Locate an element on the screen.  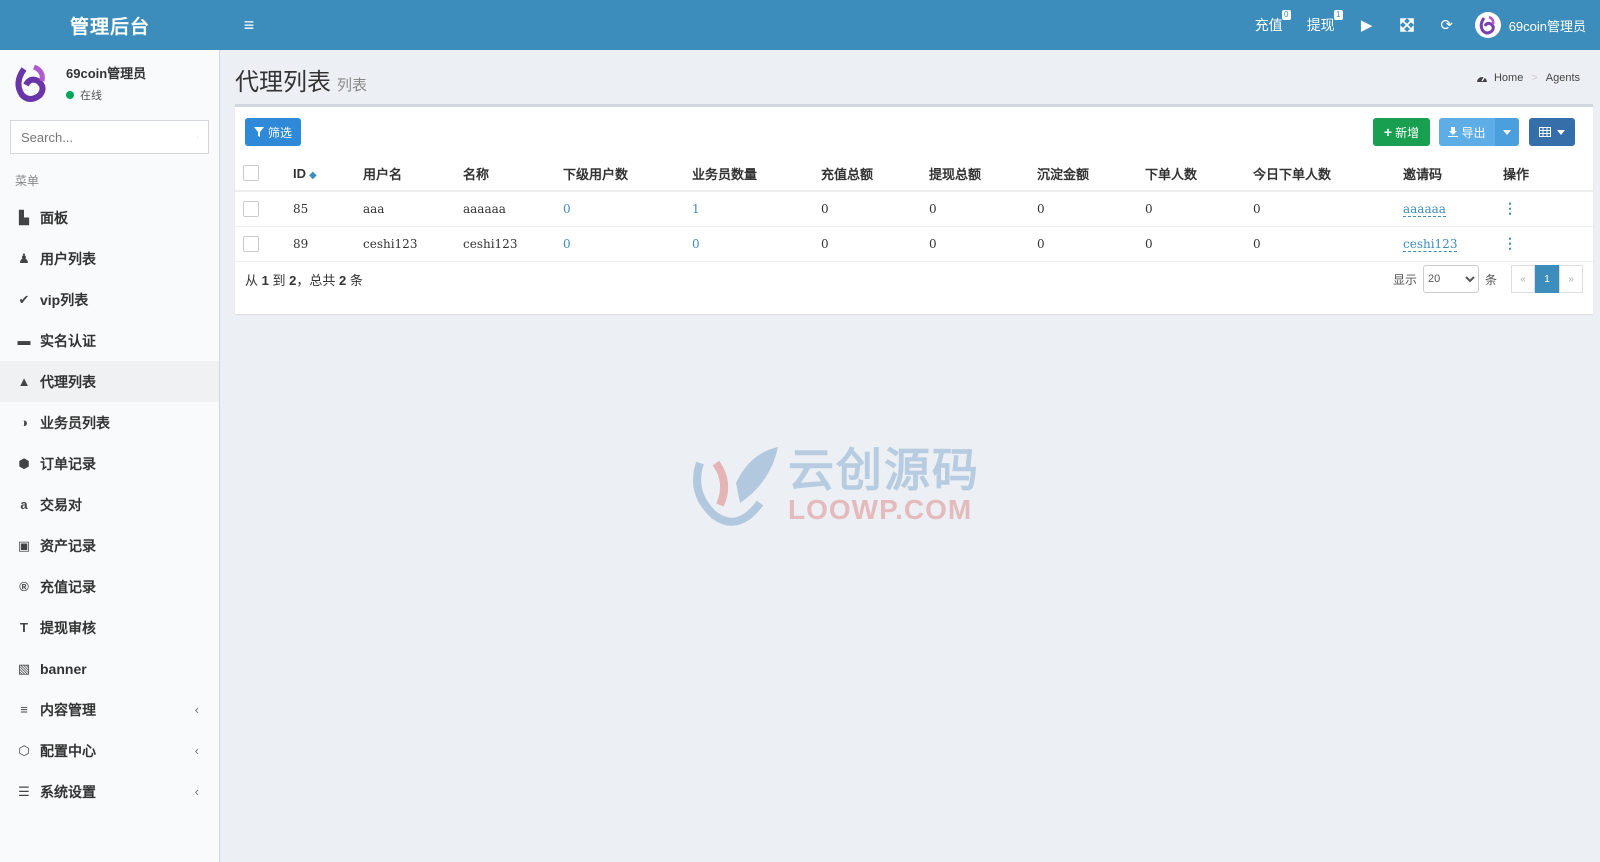
col-salesmen: 业务员数量 is located at coordinates (756, 174).